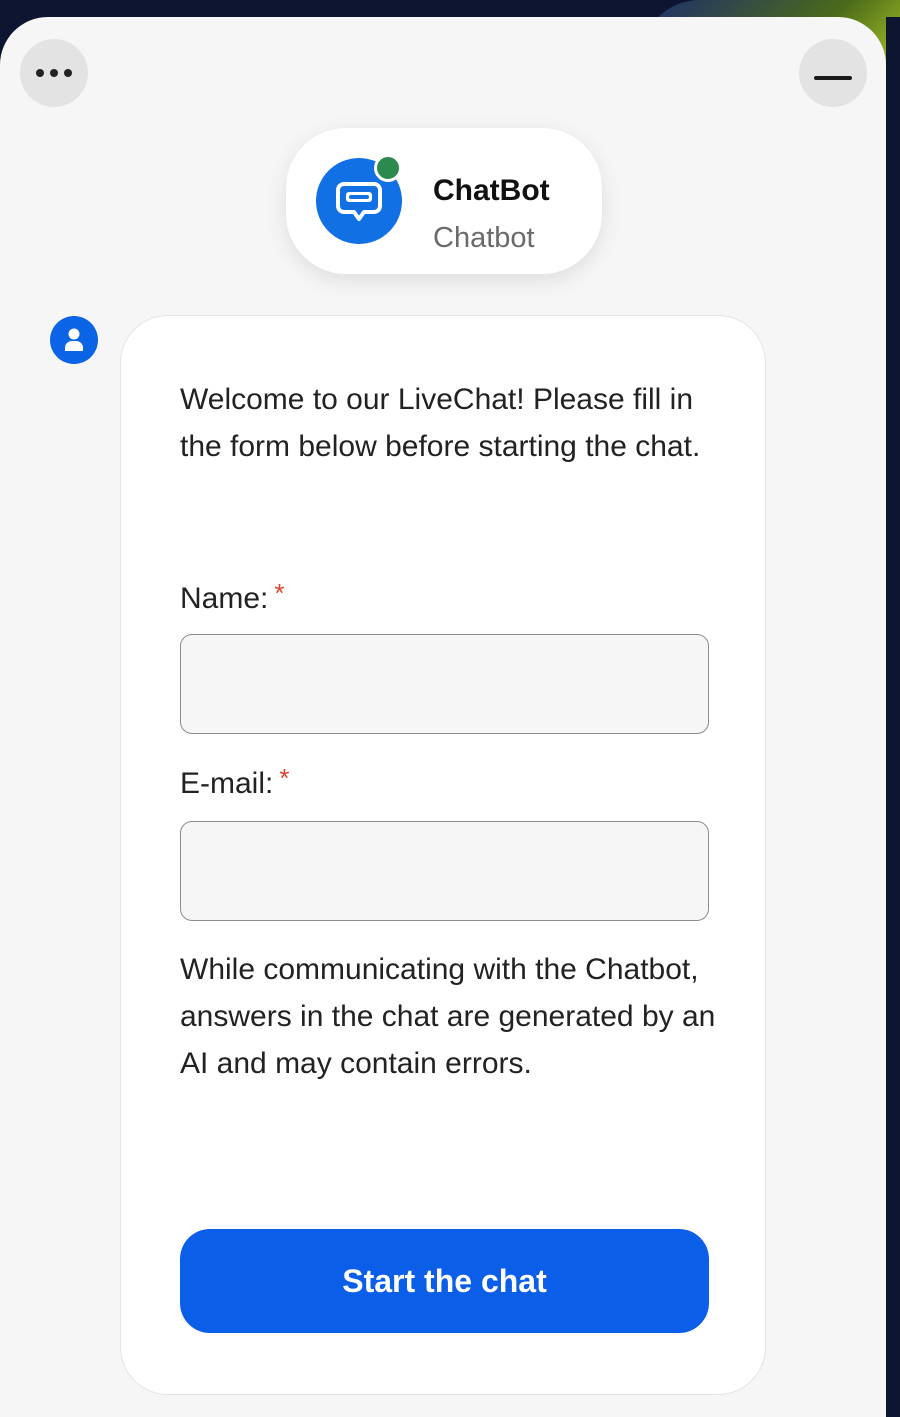 Image resolution: width=900 pixels, height=1417 pixels. Describe the element at coordinates (444, 1281) in the screenshot. I see `start-chat-button: Start the chat` at that location.